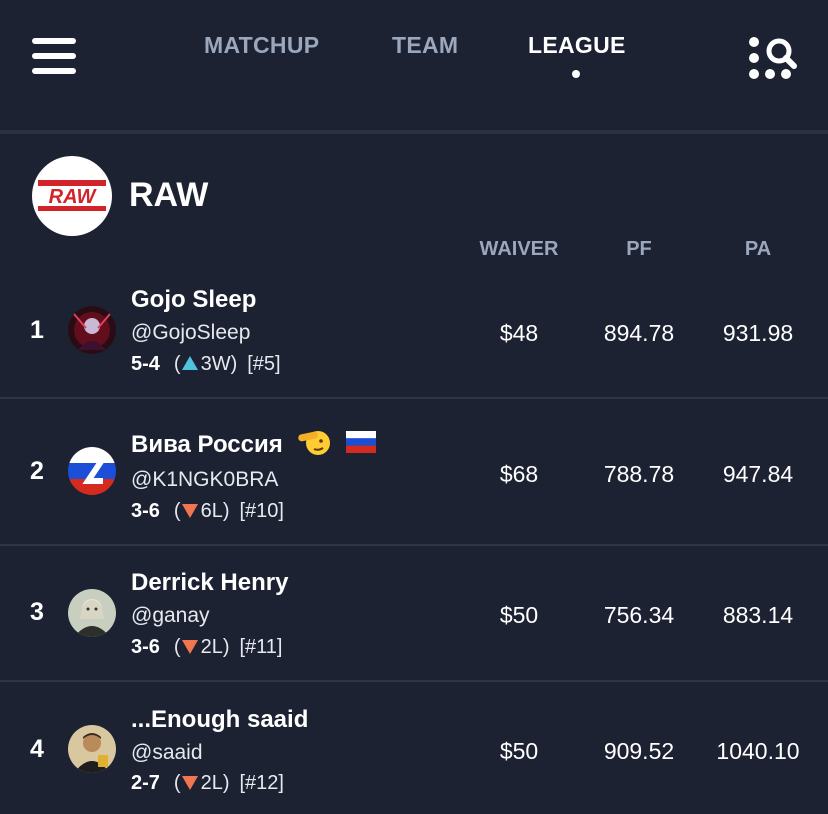 This screenshot has width=828, height=814. What do you see at coordinates (191, 332) in the screenshot?
I see `team-handle: @GojoSleep` at bounding box center [191, 332].